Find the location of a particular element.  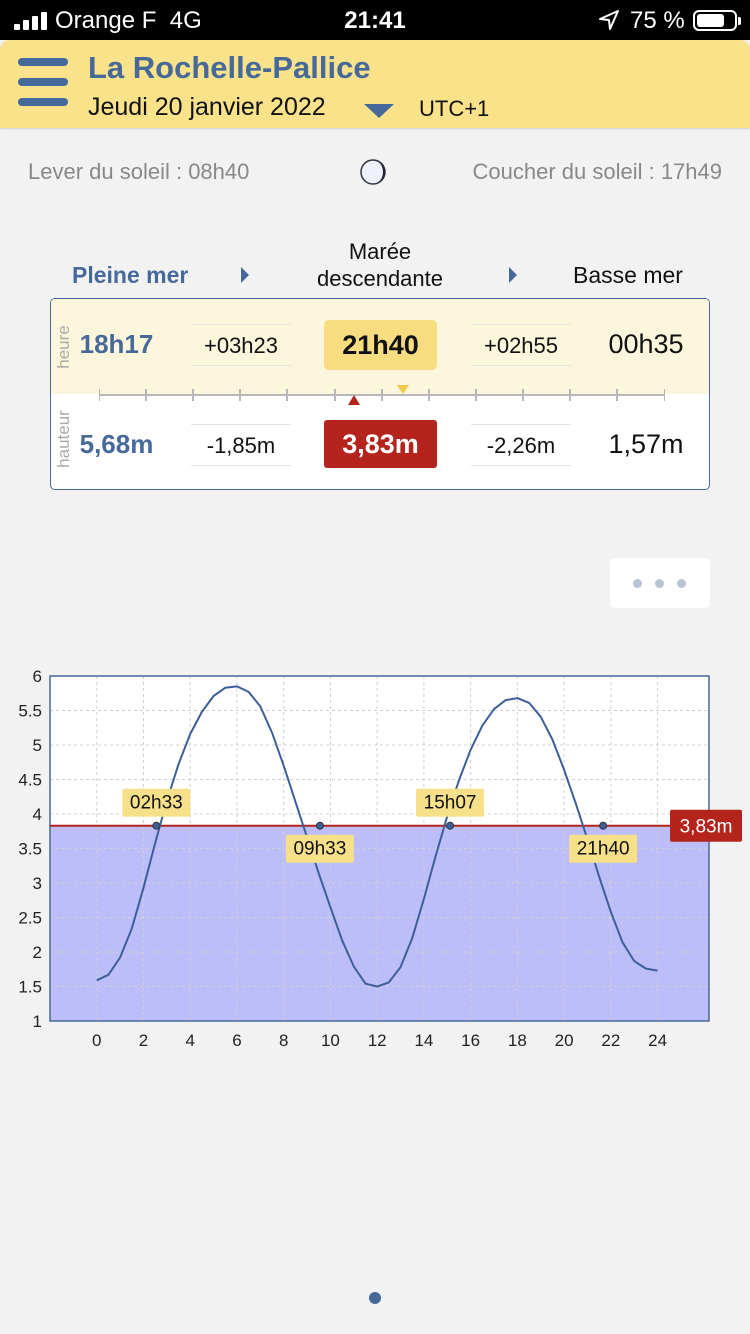

x-tick-label: 14 is located at coordinates (423, 1040).